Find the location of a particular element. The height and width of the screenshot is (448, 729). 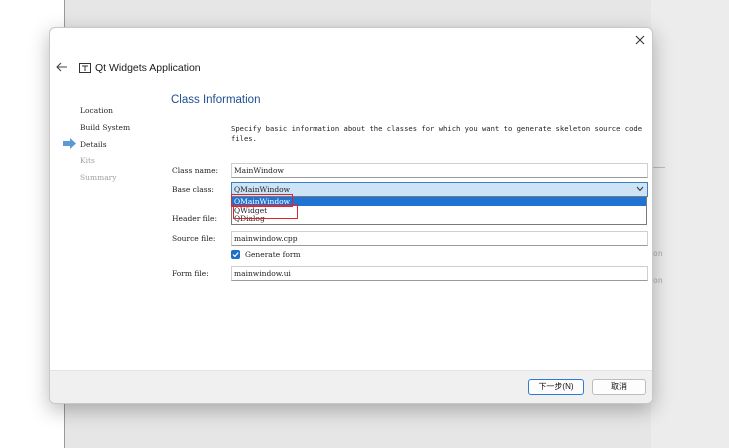

source-file-label: Source file: is located at coordinates (194, 238).